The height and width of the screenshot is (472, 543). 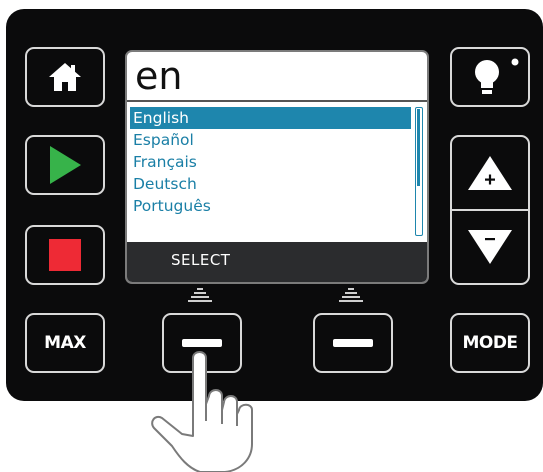 I want to click on language-item-portugues: Português, so click(x=270, y=206).